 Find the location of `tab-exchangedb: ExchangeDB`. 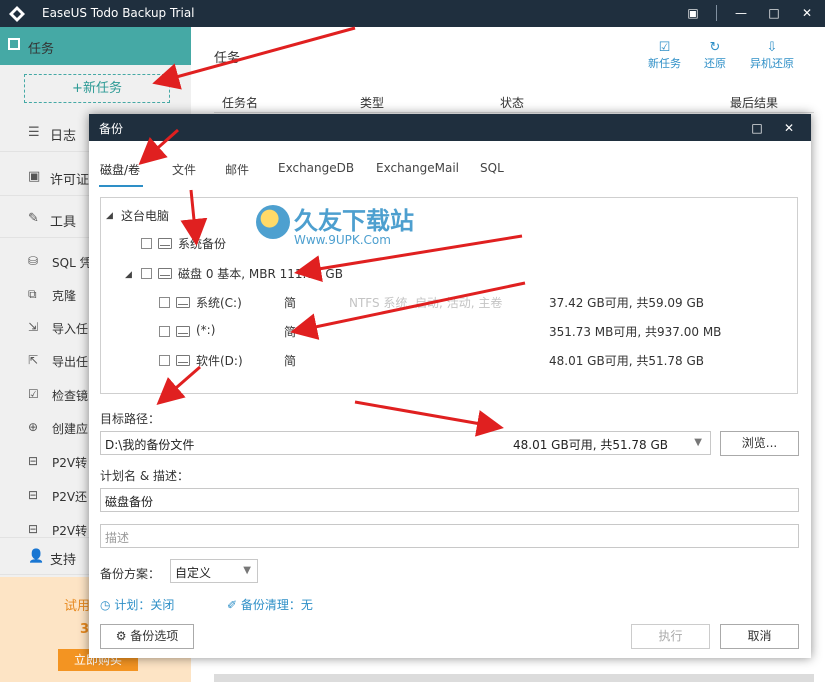

tab-exchangedb: ExchangeDB is located at coordinates (316, 168).